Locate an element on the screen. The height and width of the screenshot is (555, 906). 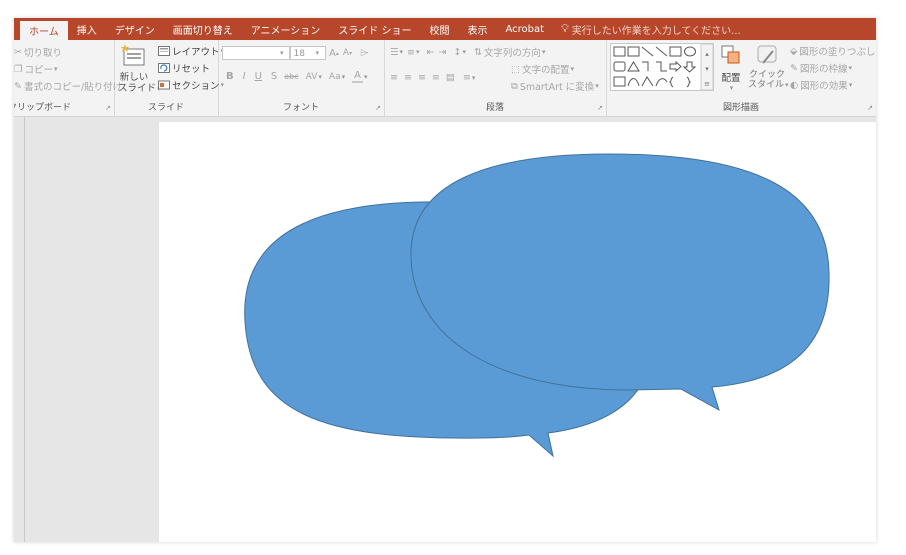
font-size-input: 18 is located at coordinates (307, 53).